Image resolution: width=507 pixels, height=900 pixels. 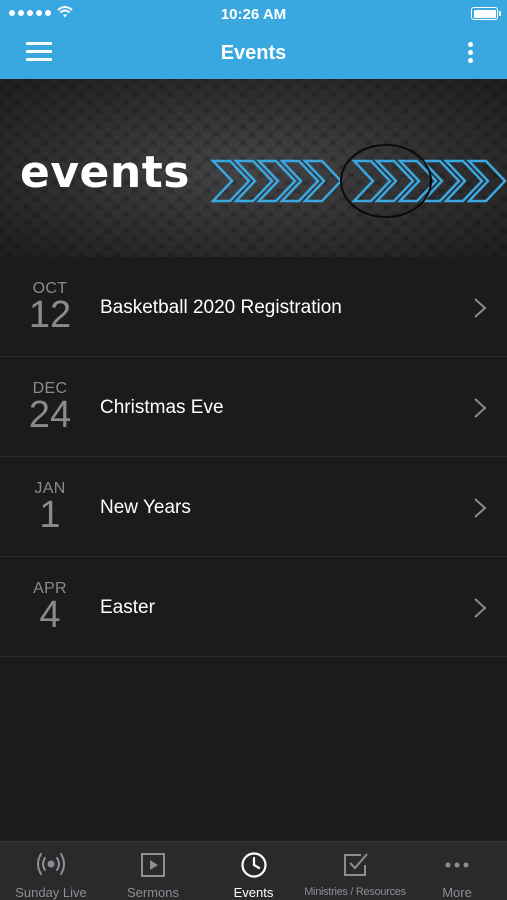 What do you see at coordinates (253, 607) in the screenshot?
I see `event-row: APR 4 Easter` at bounding box center [253, 607].